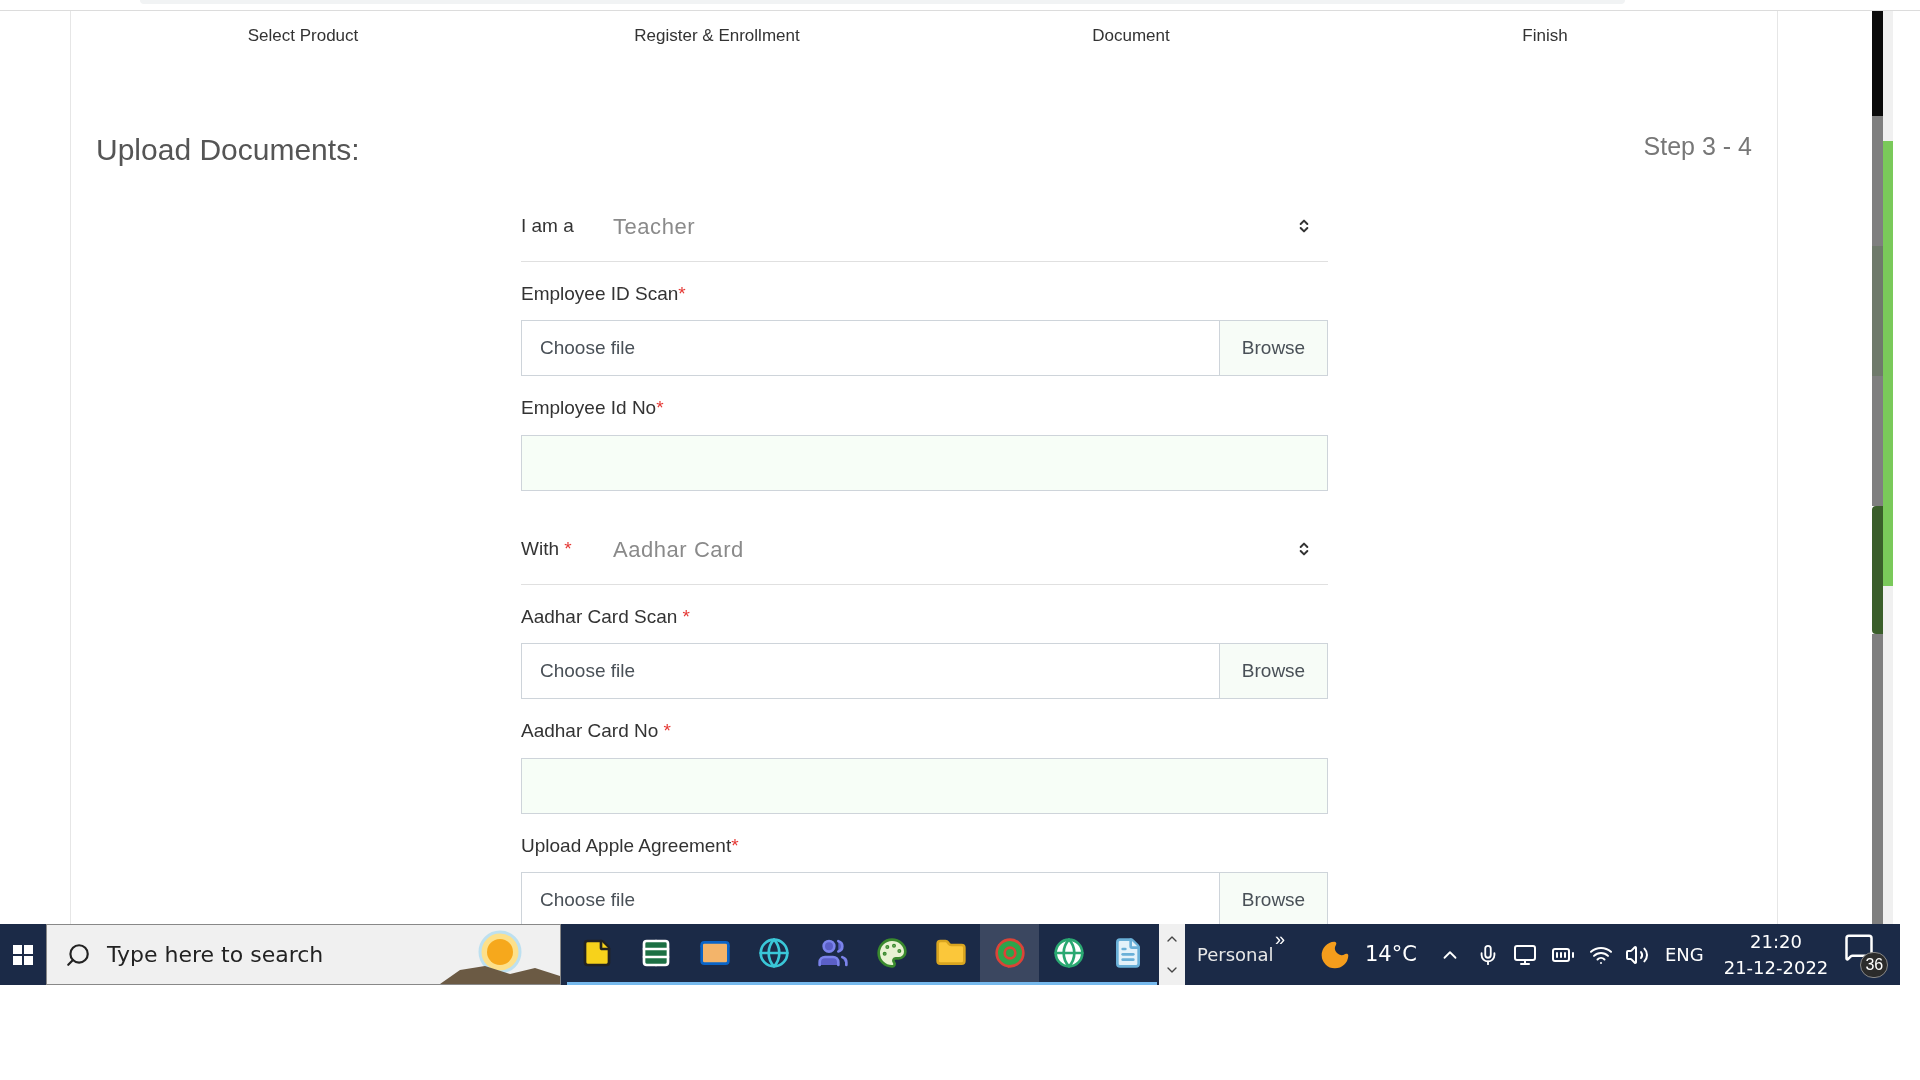 This screenshot has height=1080, width=1920. I want to click on wizard-step-label: Document, so click(1131, 36).